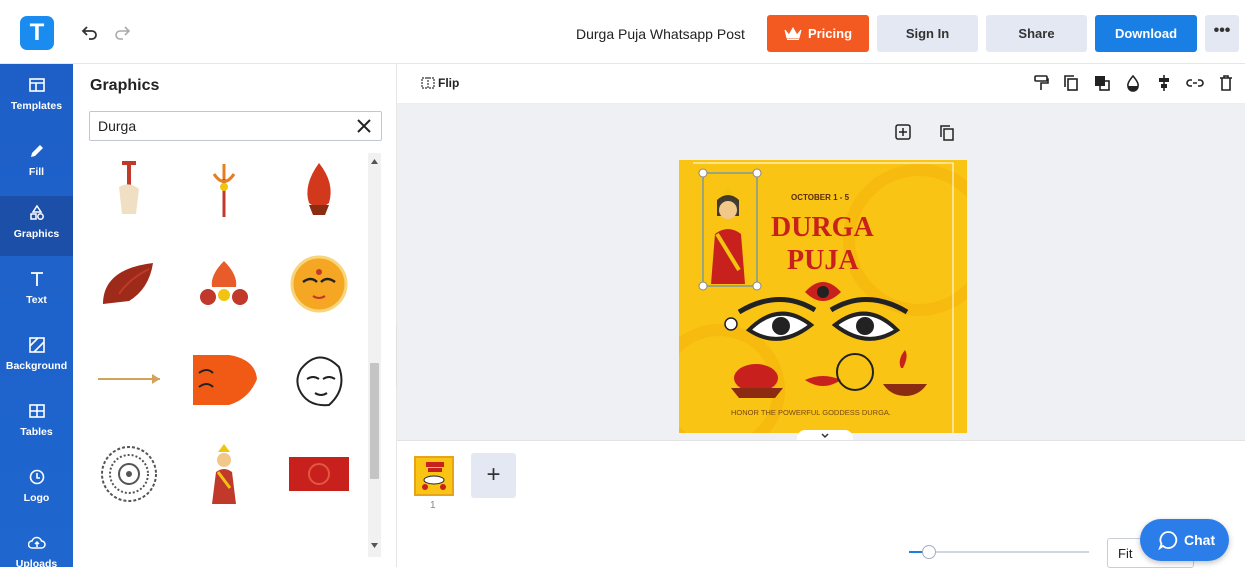 The width and height of the screenshot is (1245, 586). I want to click on sidebar-item-background: Background, so click(36, 358).